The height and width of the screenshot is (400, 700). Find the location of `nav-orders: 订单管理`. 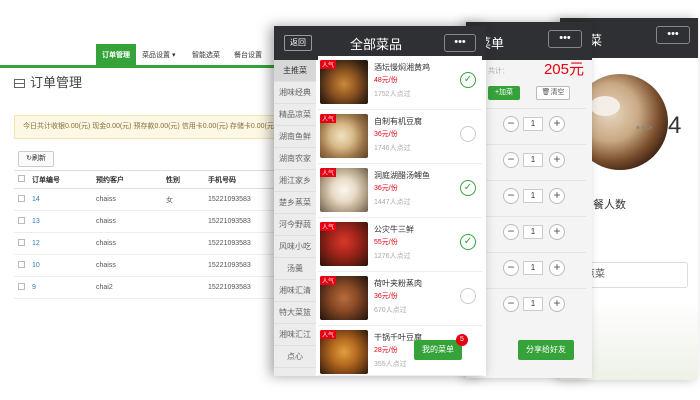

nav-orders: 订单管理 is located at coordinates (116, 56).